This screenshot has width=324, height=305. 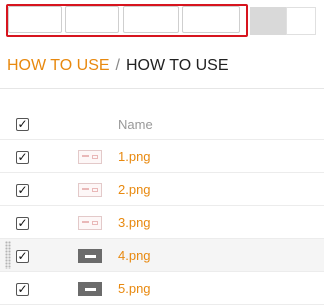 What do you see at coordinates (162, 156) in the screenshot?
I see `table-row: ✓ 1.png` at bounding box center [162, 156].